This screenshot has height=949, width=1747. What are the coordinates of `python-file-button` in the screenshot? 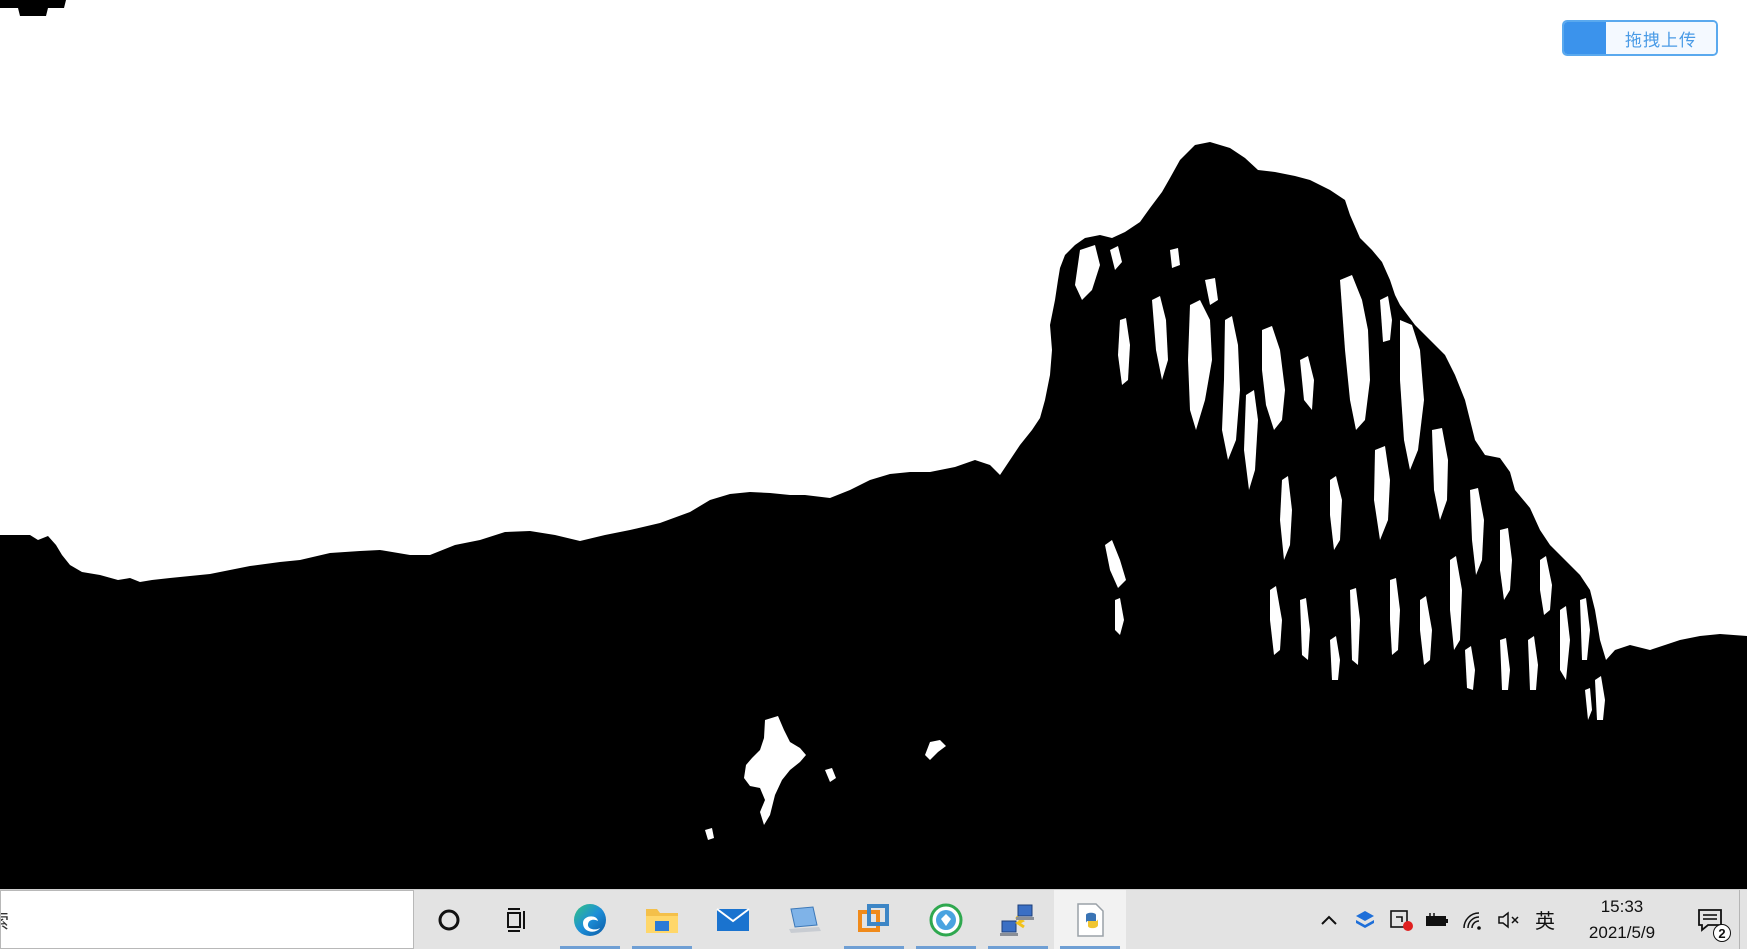 It's located at (1090, 919).